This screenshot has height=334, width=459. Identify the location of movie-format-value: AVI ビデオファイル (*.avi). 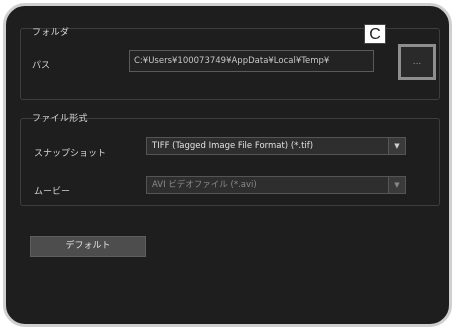
(204, 185).